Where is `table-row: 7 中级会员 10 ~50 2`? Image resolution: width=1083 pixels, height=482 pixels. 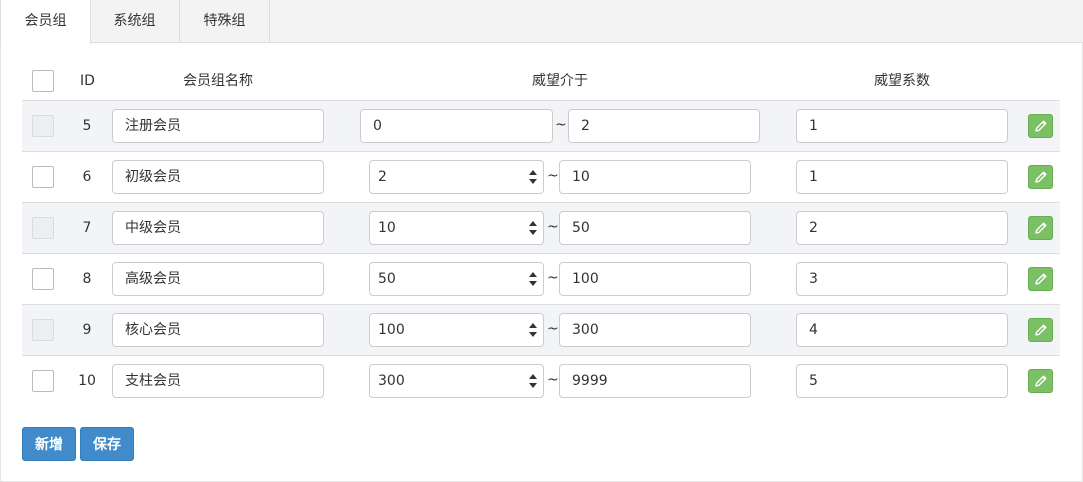 table-row: 7 中级会员 10 ~50 2 is located at coordinates (541, 227).